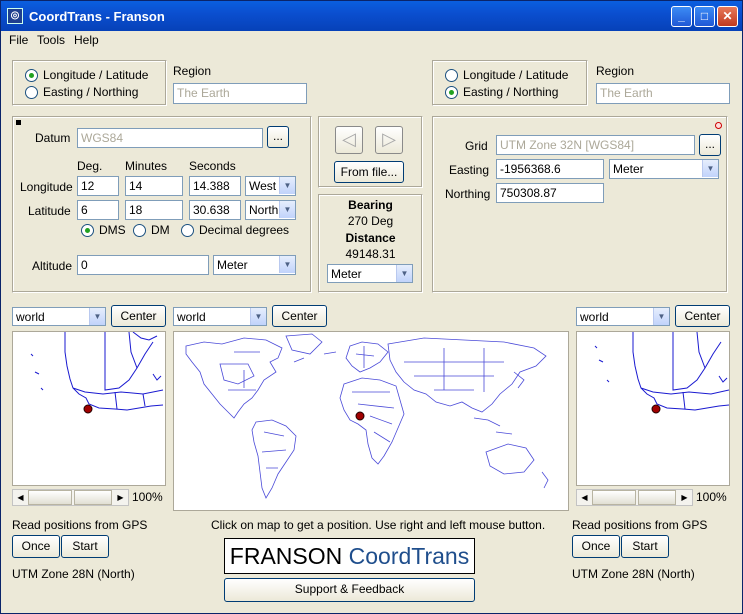 The height and width of the screenshot is (614, 743). What do you see at coordinates (98, 210) in the screenshot?
I see `latitude-deg-field: 6` at bounding box center [98, 210].